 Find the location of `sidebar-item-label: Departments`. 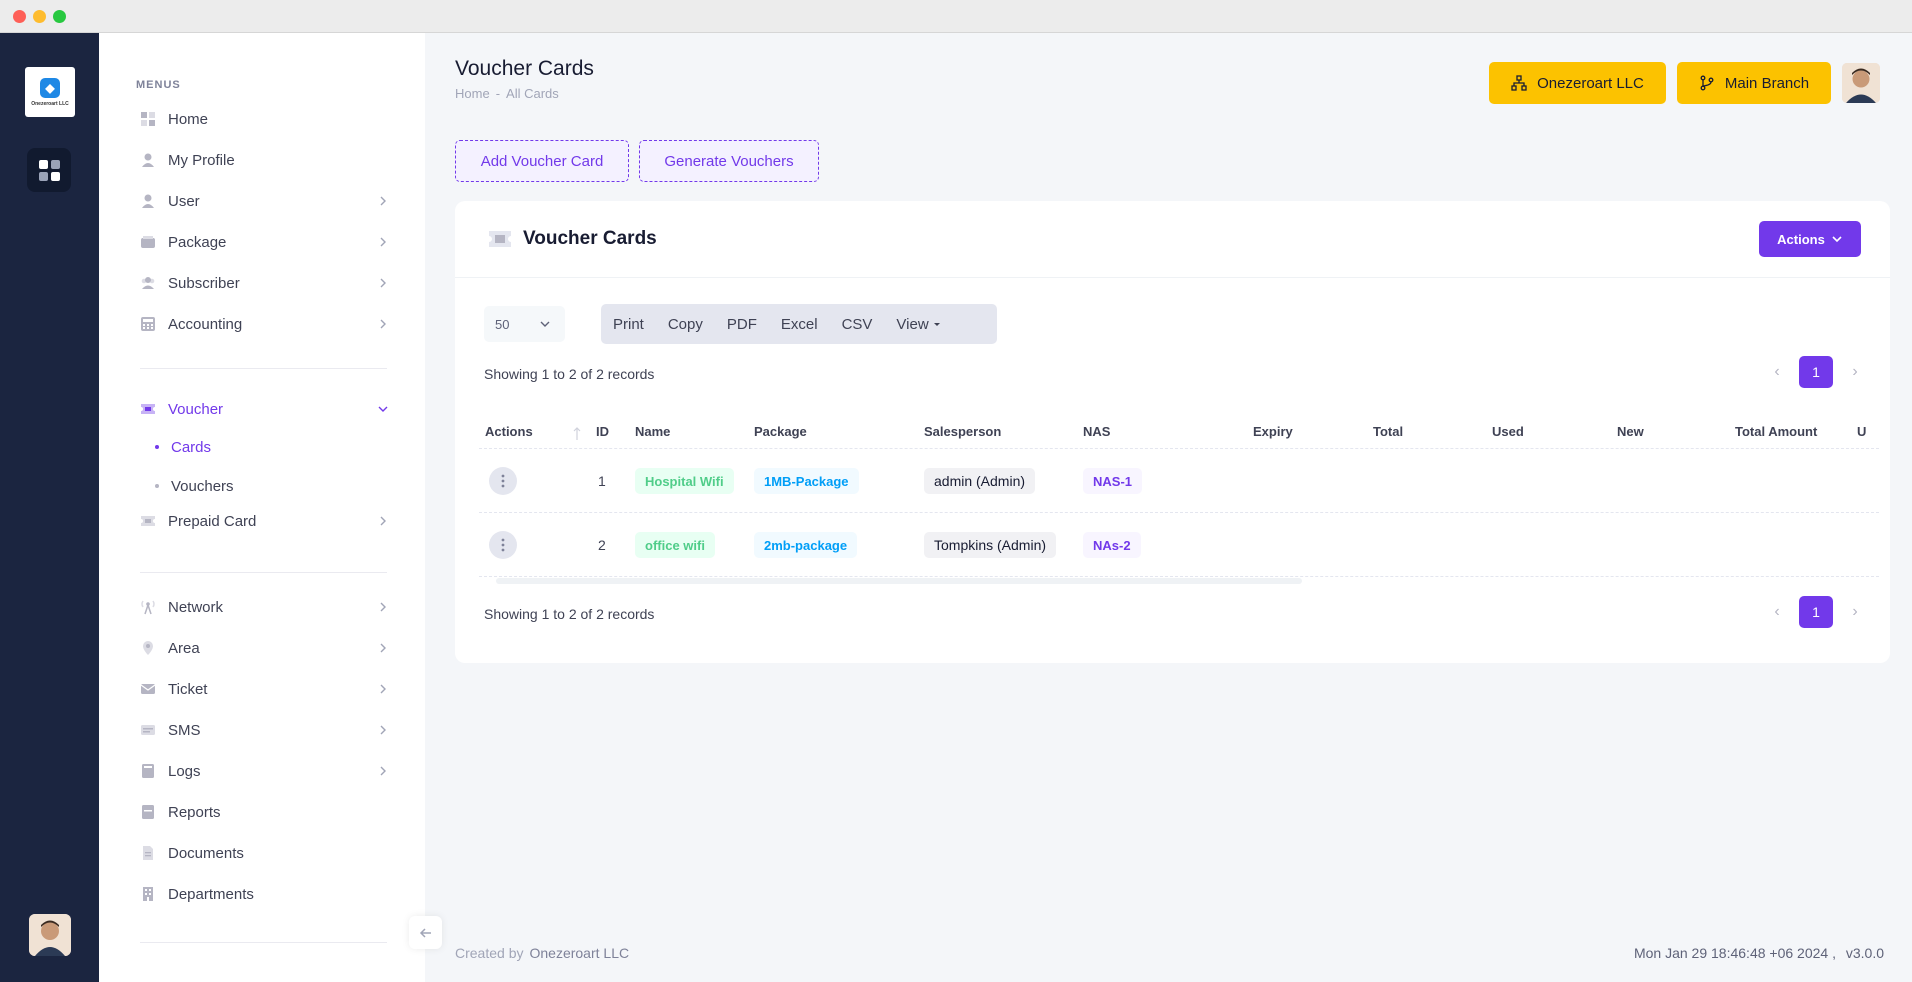

sidebar-item-label: Departments is located at coordinates (211, 894).